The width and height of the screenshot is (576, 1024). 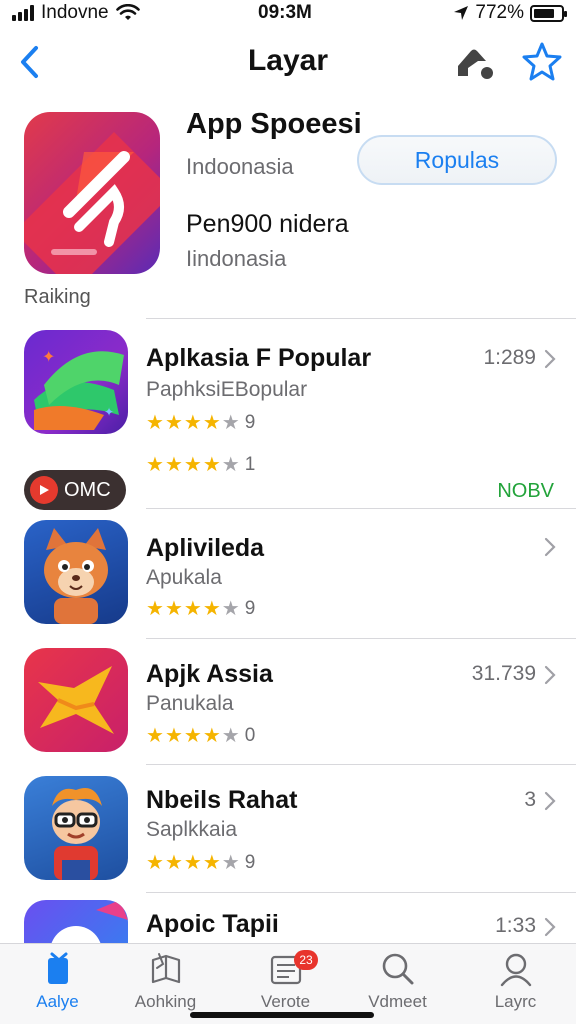 What do you see at coordinates (397, 1001) in the screenshot?
I see `tab-label: Vdmeet` at bounding box center [397, 1001].